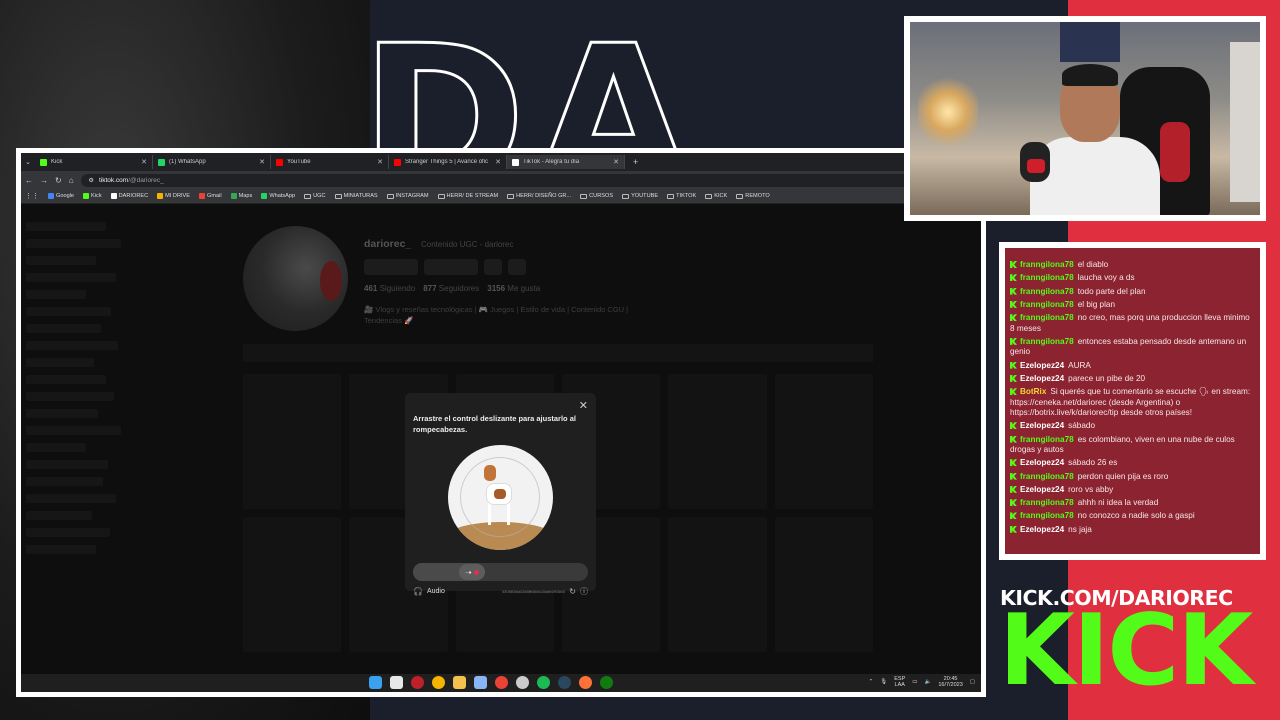  What do you see at coordinates (572, 591) in the screenshot?
I see `refresh-icon: ↻` at bounding box center [572, 591].